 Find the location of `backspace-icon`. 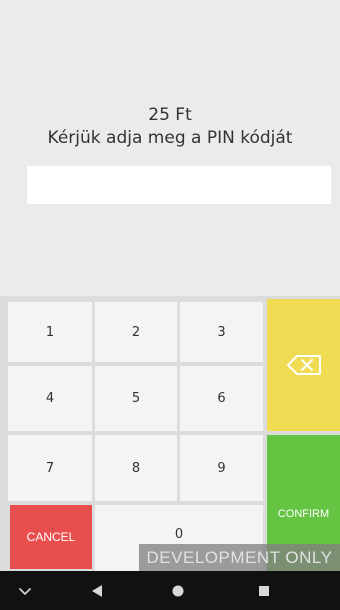

backspace-icon is located at coordinates (303, 365).